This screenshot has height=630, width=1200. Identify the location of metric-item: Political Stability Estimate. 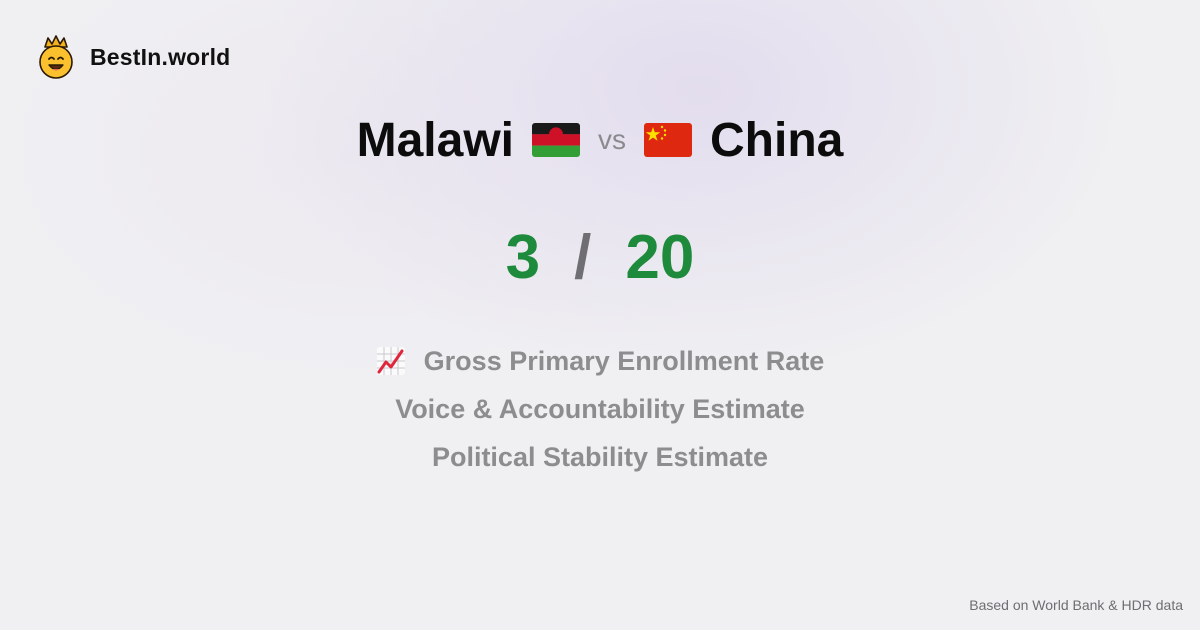
(600, 457).